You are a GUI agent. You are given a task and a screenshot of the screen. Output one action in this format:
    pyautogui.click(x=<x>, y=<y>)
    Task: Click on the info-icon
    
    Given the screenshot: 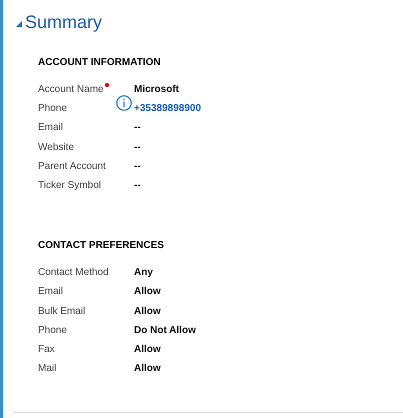 What is the action you would take?
    pyautogui.click(x=124, y=103)
    